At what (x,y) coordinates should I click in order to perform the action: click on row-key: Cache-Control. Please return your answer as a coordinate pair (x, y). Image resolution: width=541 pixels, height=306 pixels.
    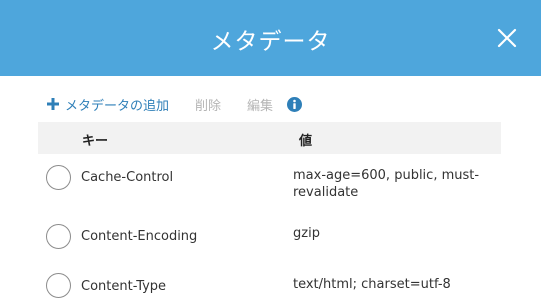
    Looking at the image, I should click on (127, 177).